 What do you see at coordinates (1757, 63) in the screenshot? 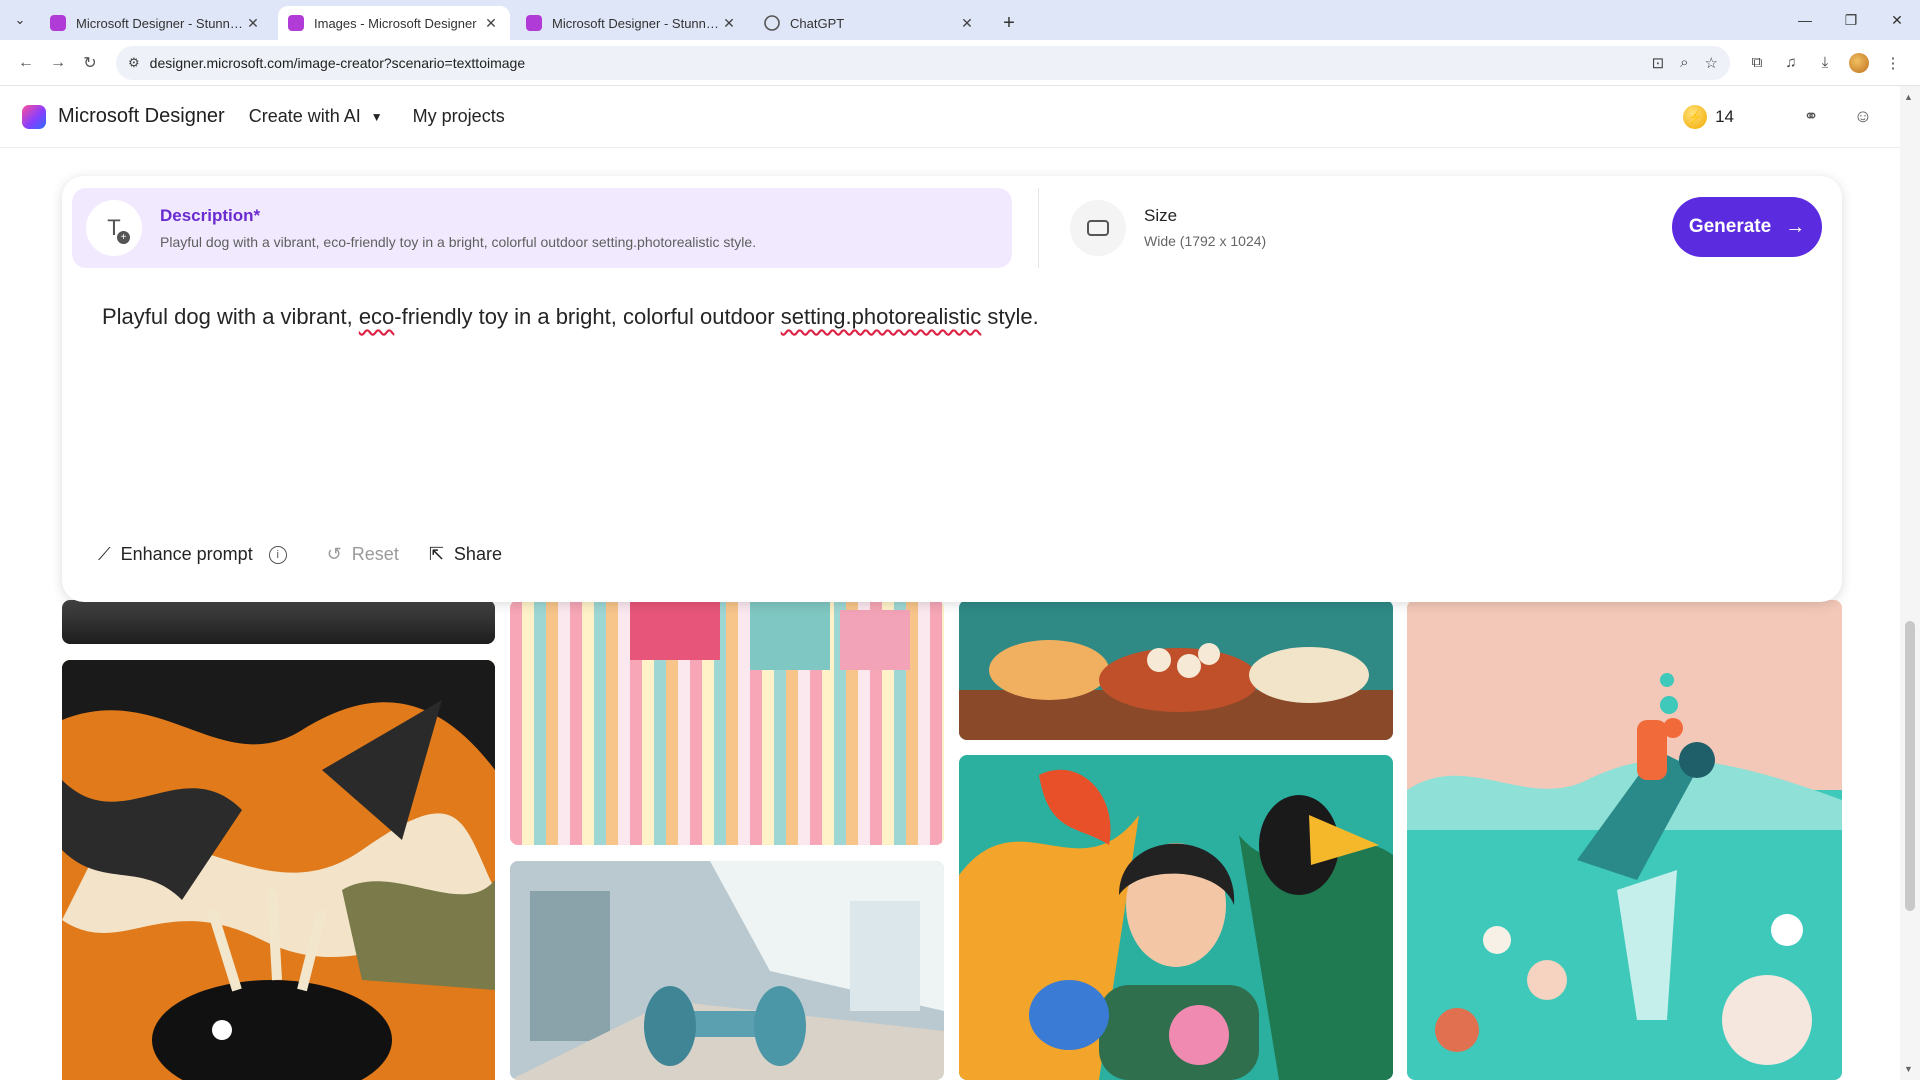
I see `extensions-icon: ⧉` at bounding box center [1757, 63].